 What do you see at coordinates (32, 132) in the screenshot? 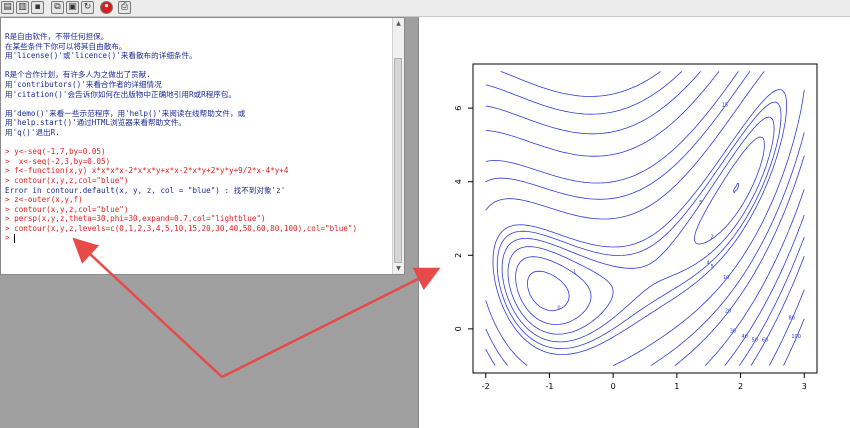
I see `console-line: 用'q()'退出R.` at bounding box center [32, 132].